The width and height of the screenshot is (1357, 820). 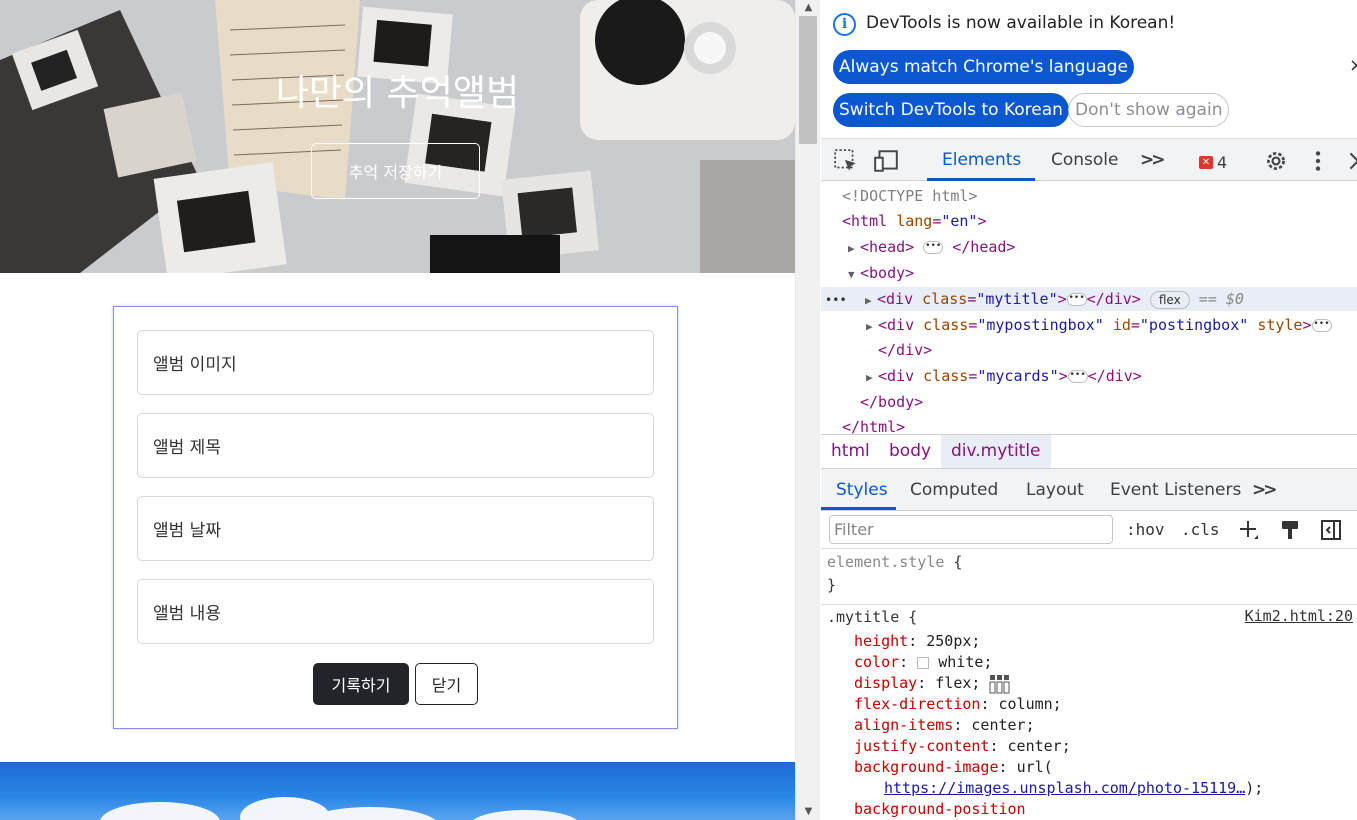 I want to click on body-open-tag: <body>, so click(x=887, y=273).